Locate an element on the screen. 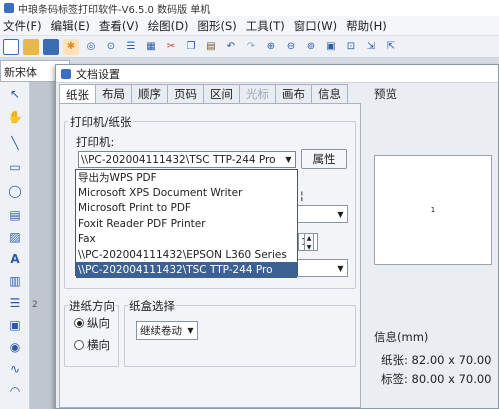 This screenshot has height=409, width=499. radio-unchecked-icon is located at coordinates (79, 345).